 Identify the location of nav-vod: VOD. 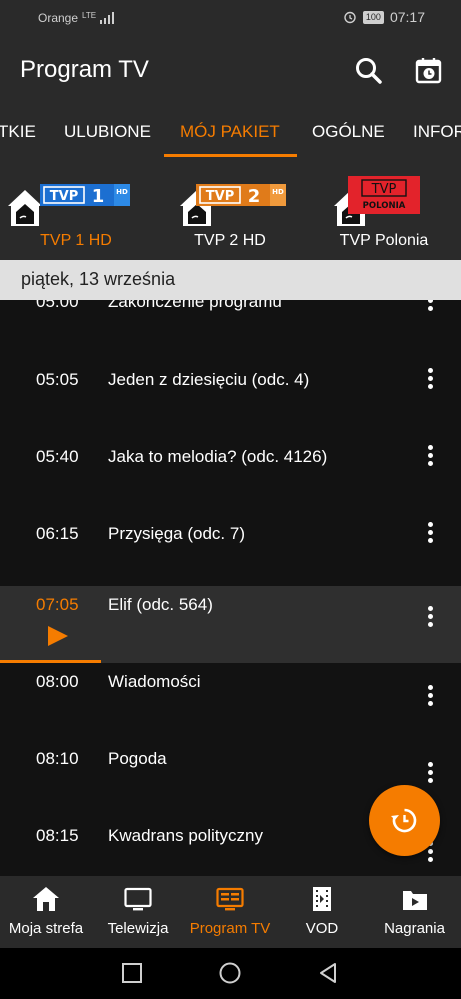
(322, 912).